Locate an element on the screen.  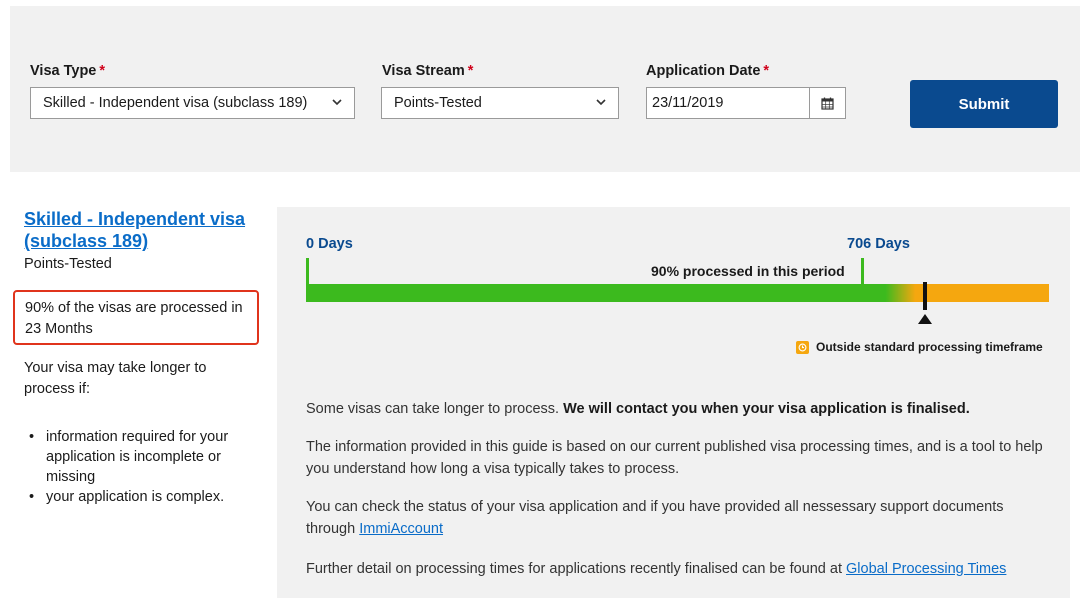
list-item: your application is complex. is located at coordinates (140, 497).